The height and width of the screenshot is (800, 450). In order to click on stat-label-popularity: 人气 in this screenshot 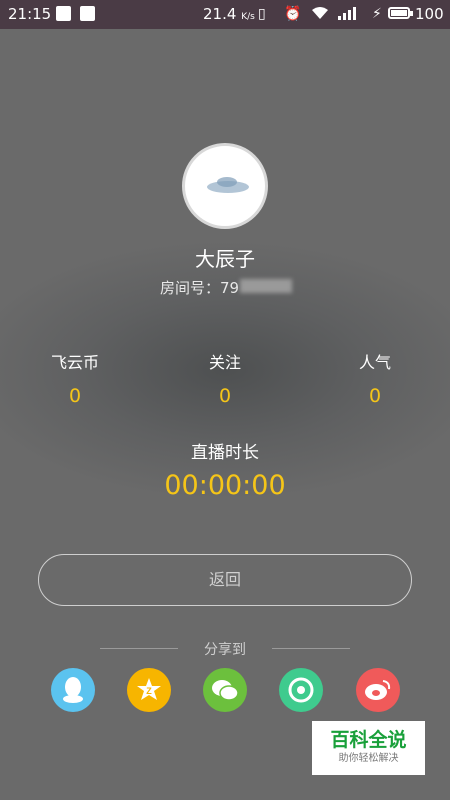, I will do `click(374, 362)`.